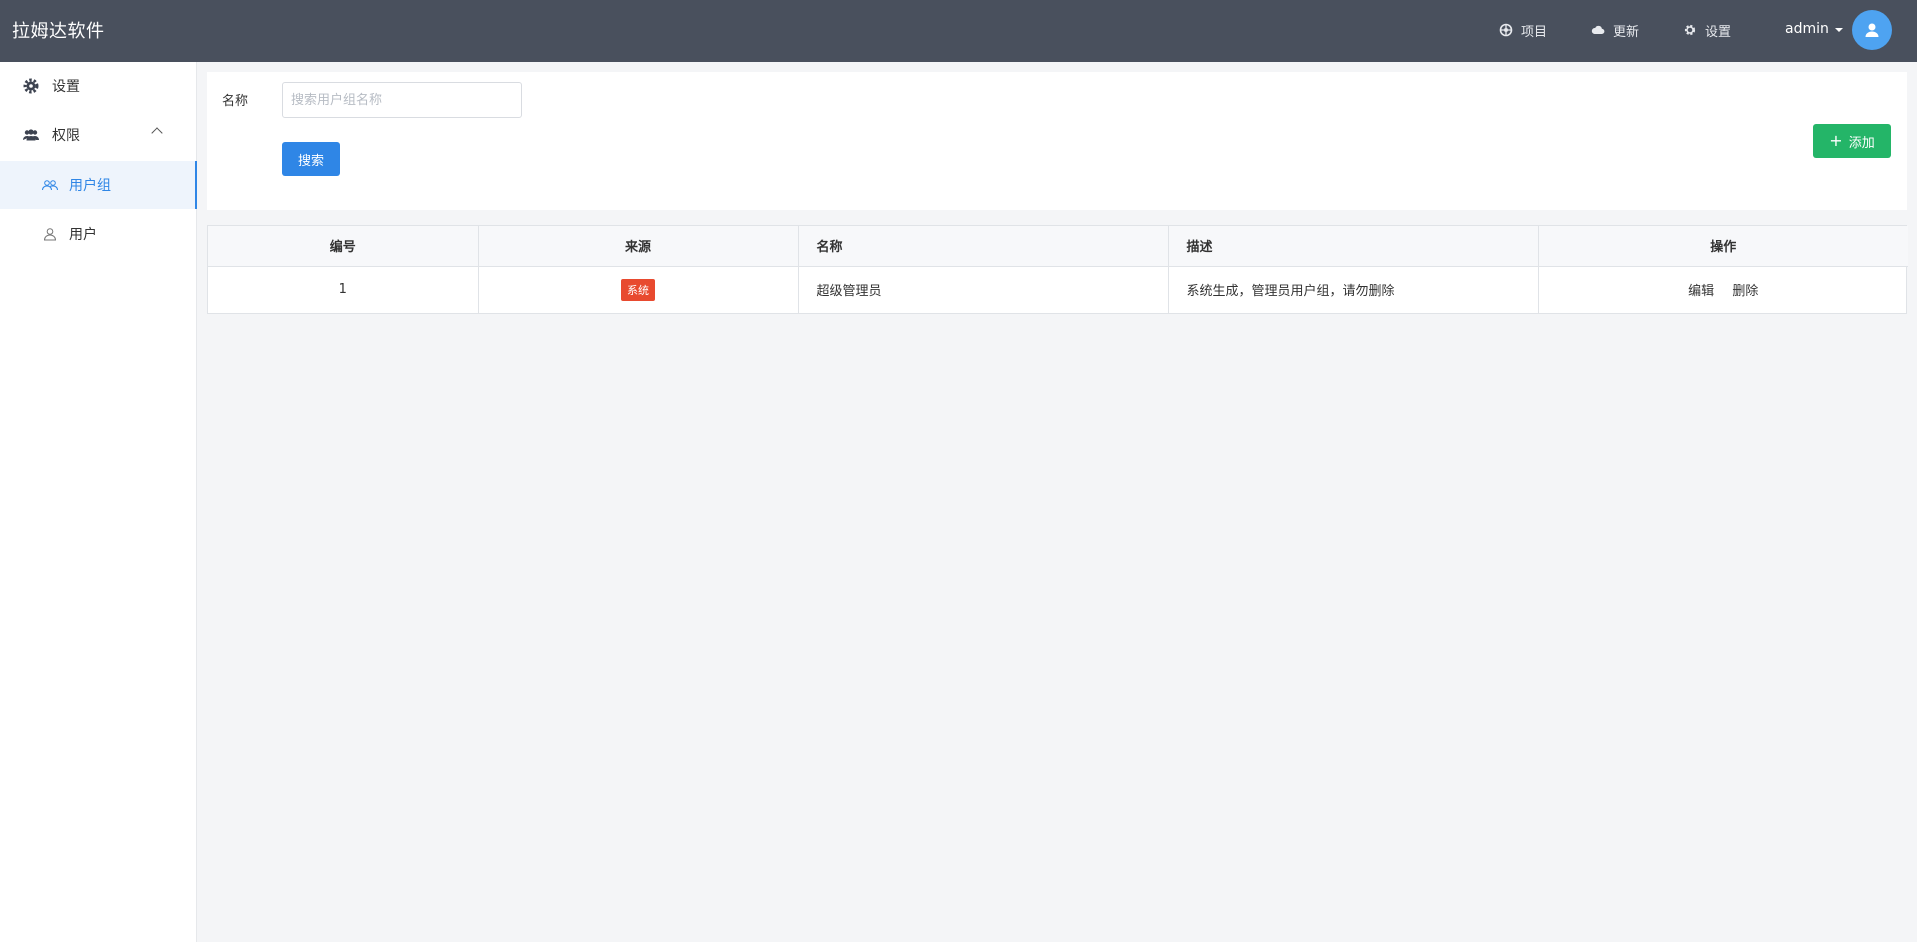 The image size is (1917, 942). What do you see at coordinates (50, 185) in the screenshot?
I see `user-group-icon` at bounding box center [50, 185].